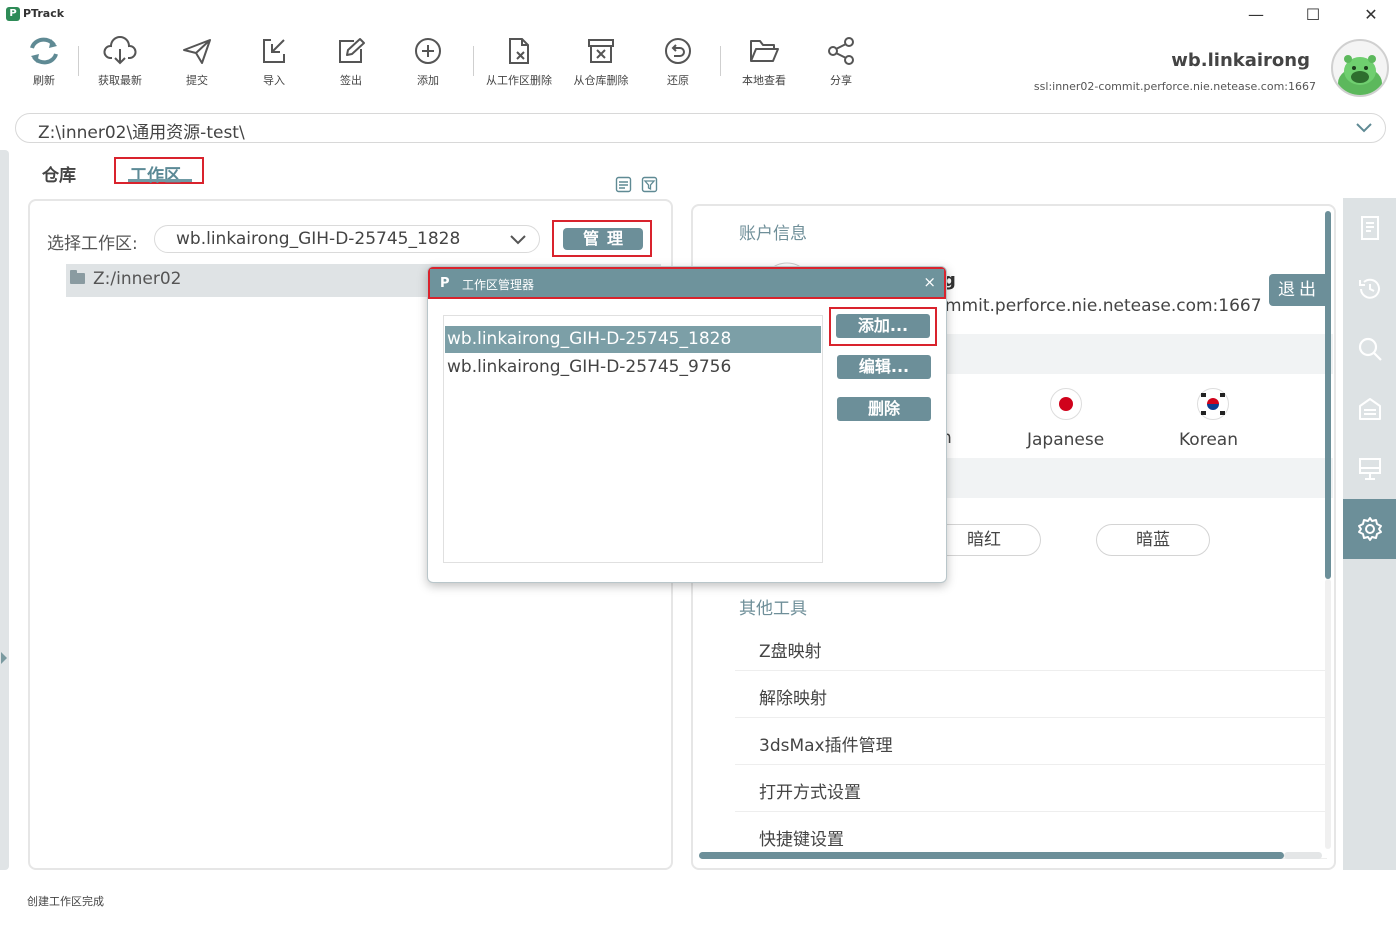 This screenshot has width=1396, height=927. Describe the element at coordinates (1328, 395) in the screenshot. I see `vertical-scrollbar-thumb` at that location.